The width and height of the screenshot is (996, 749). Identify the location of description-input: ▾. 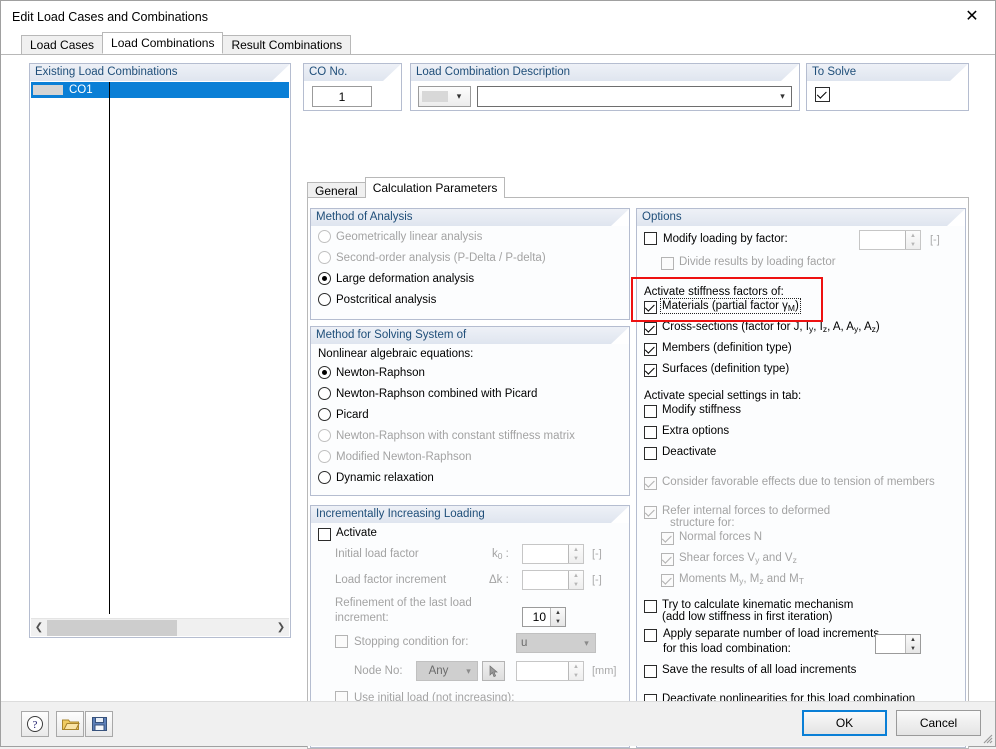
(634, 96).